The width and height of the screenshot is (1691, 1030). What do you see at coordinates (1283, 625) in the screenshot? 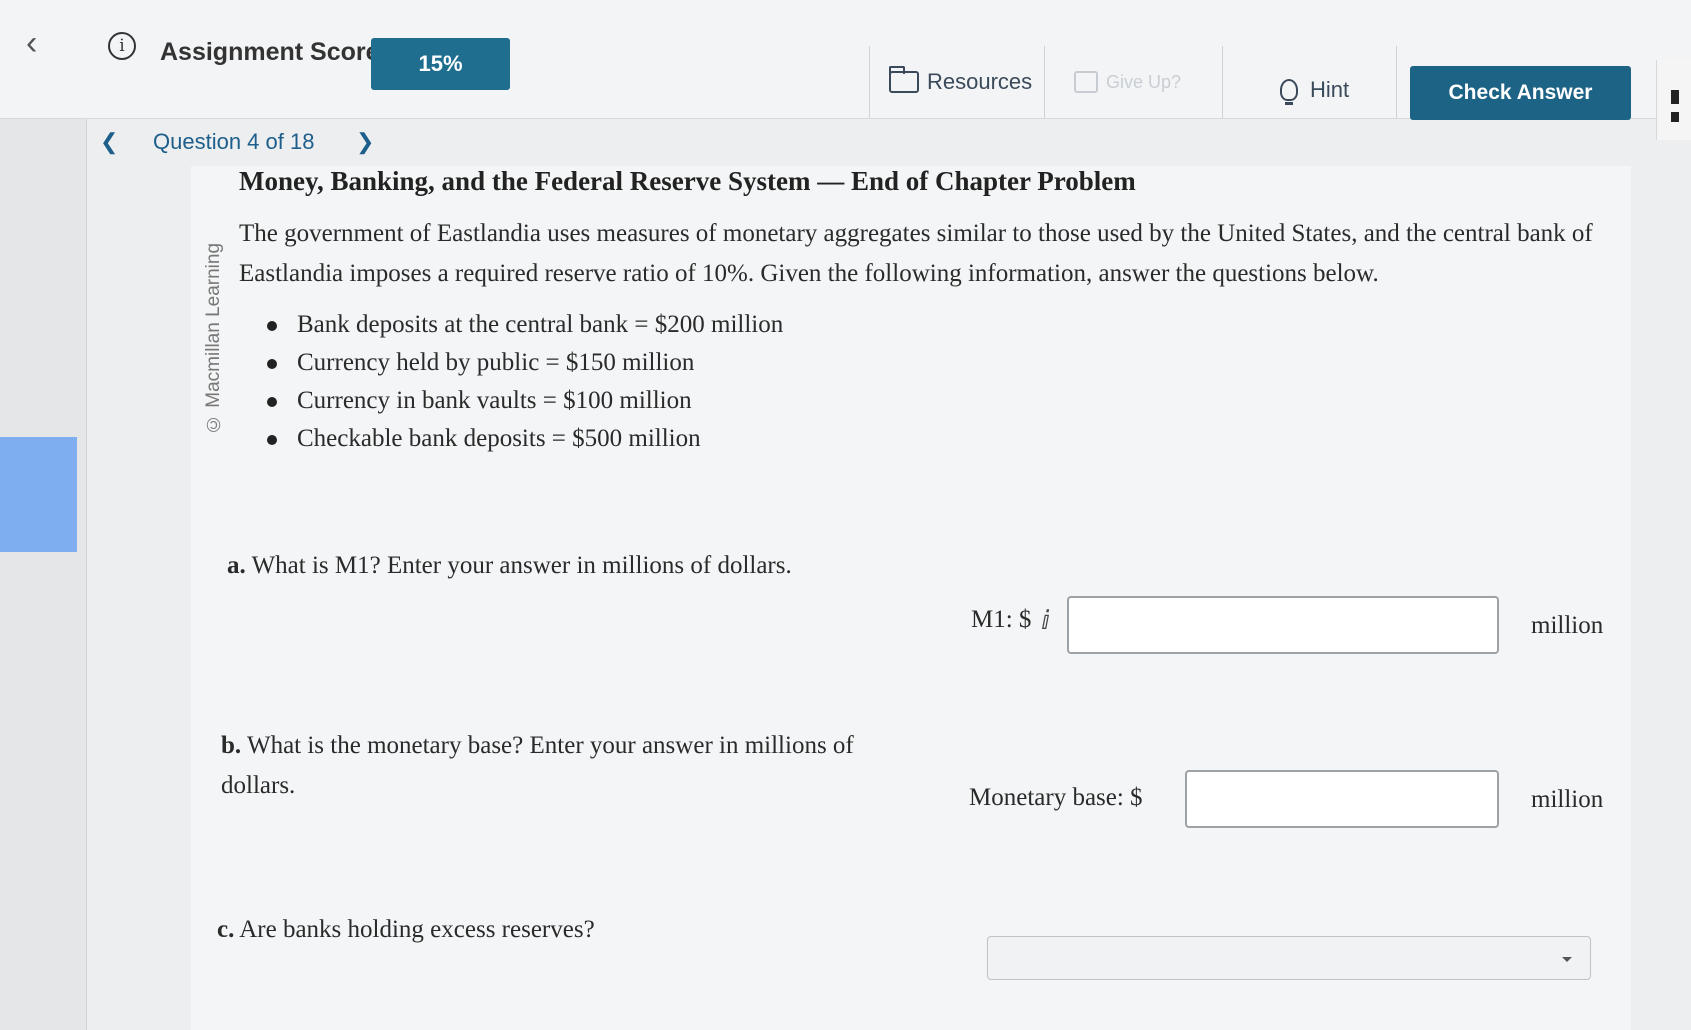
I see `m1-answer-input` at bounding box center [1283, 625].